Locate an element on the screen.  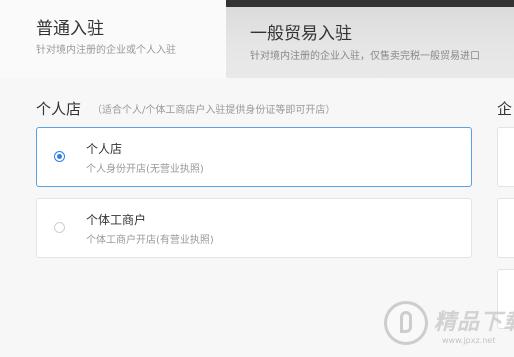
tab-general-trade-title: 一般贸易入驻 is located at coordinates (301, 34).